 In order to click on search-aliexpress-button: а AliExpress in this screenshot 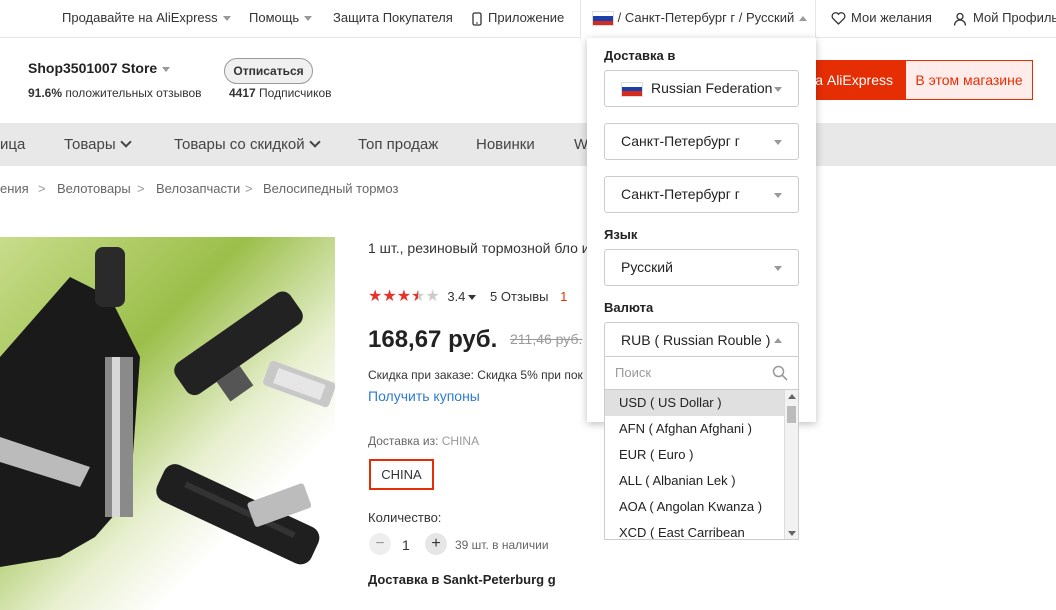, I will do `click(858, 80)`.